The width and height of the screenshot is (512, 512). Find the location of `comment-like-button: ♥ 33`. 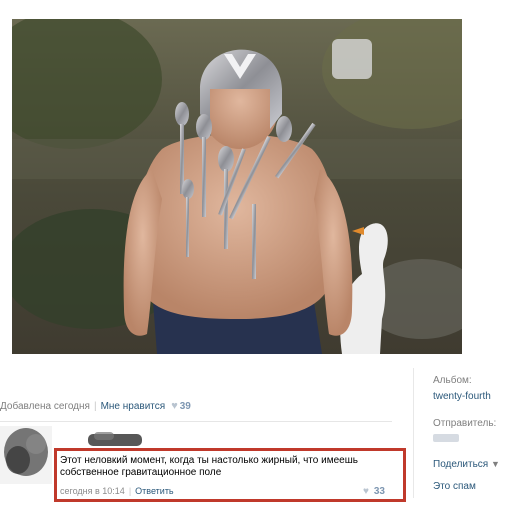

comment-like-button: ♥ 33 is located at coordinates (374, 491).